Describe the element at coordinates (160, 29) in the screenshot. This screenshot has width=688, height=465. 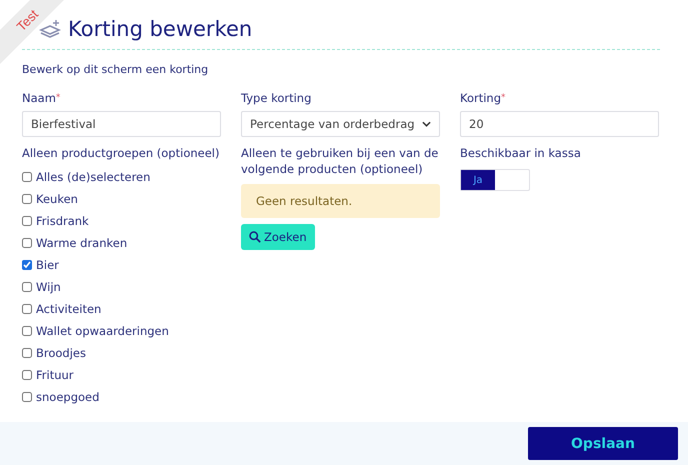
I see `page-title: Korting bewerken` at that location.